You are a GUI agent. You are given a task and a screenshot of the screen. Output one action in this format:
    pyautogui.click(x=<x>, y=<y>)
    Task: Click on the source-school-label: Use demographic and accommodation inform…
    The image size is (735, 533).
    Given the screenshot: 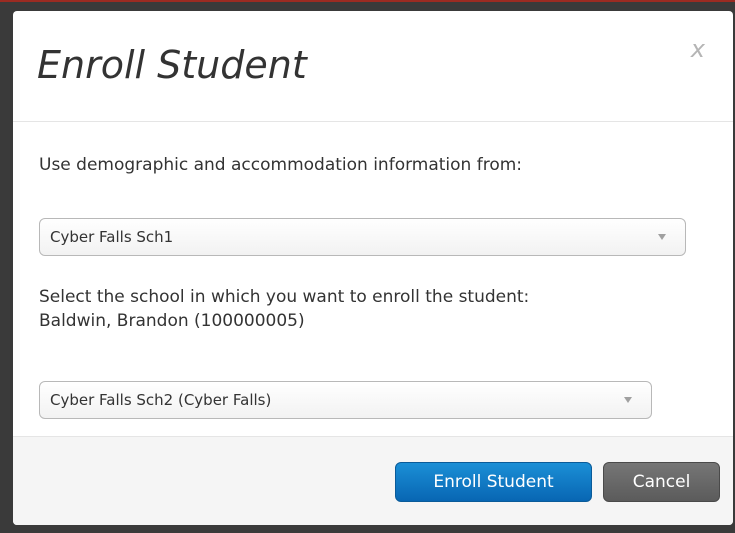 What is the action you would take?
    pyautogui.click(x=281, y=165)
    